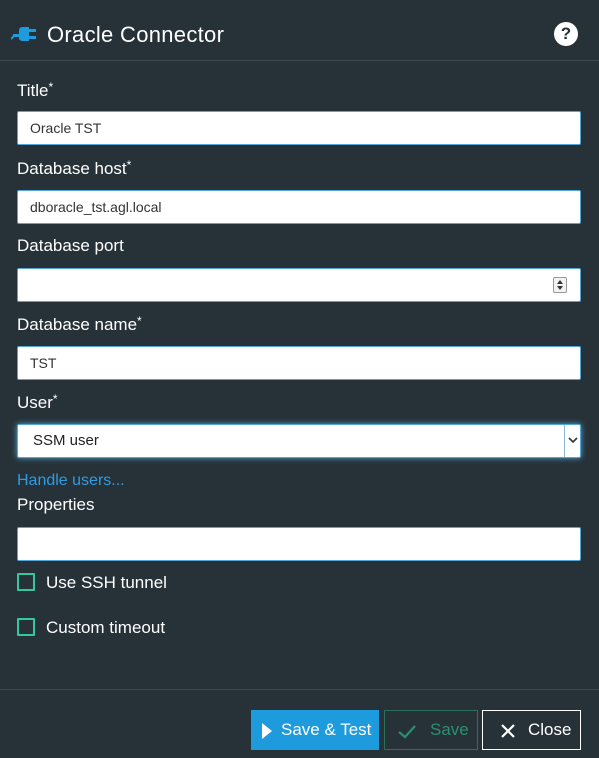  What do you see at coordinates (26, 582) in the screenshot?
I see `use-ssh-tunnel-checkbox` at bounding box center [26, 582].